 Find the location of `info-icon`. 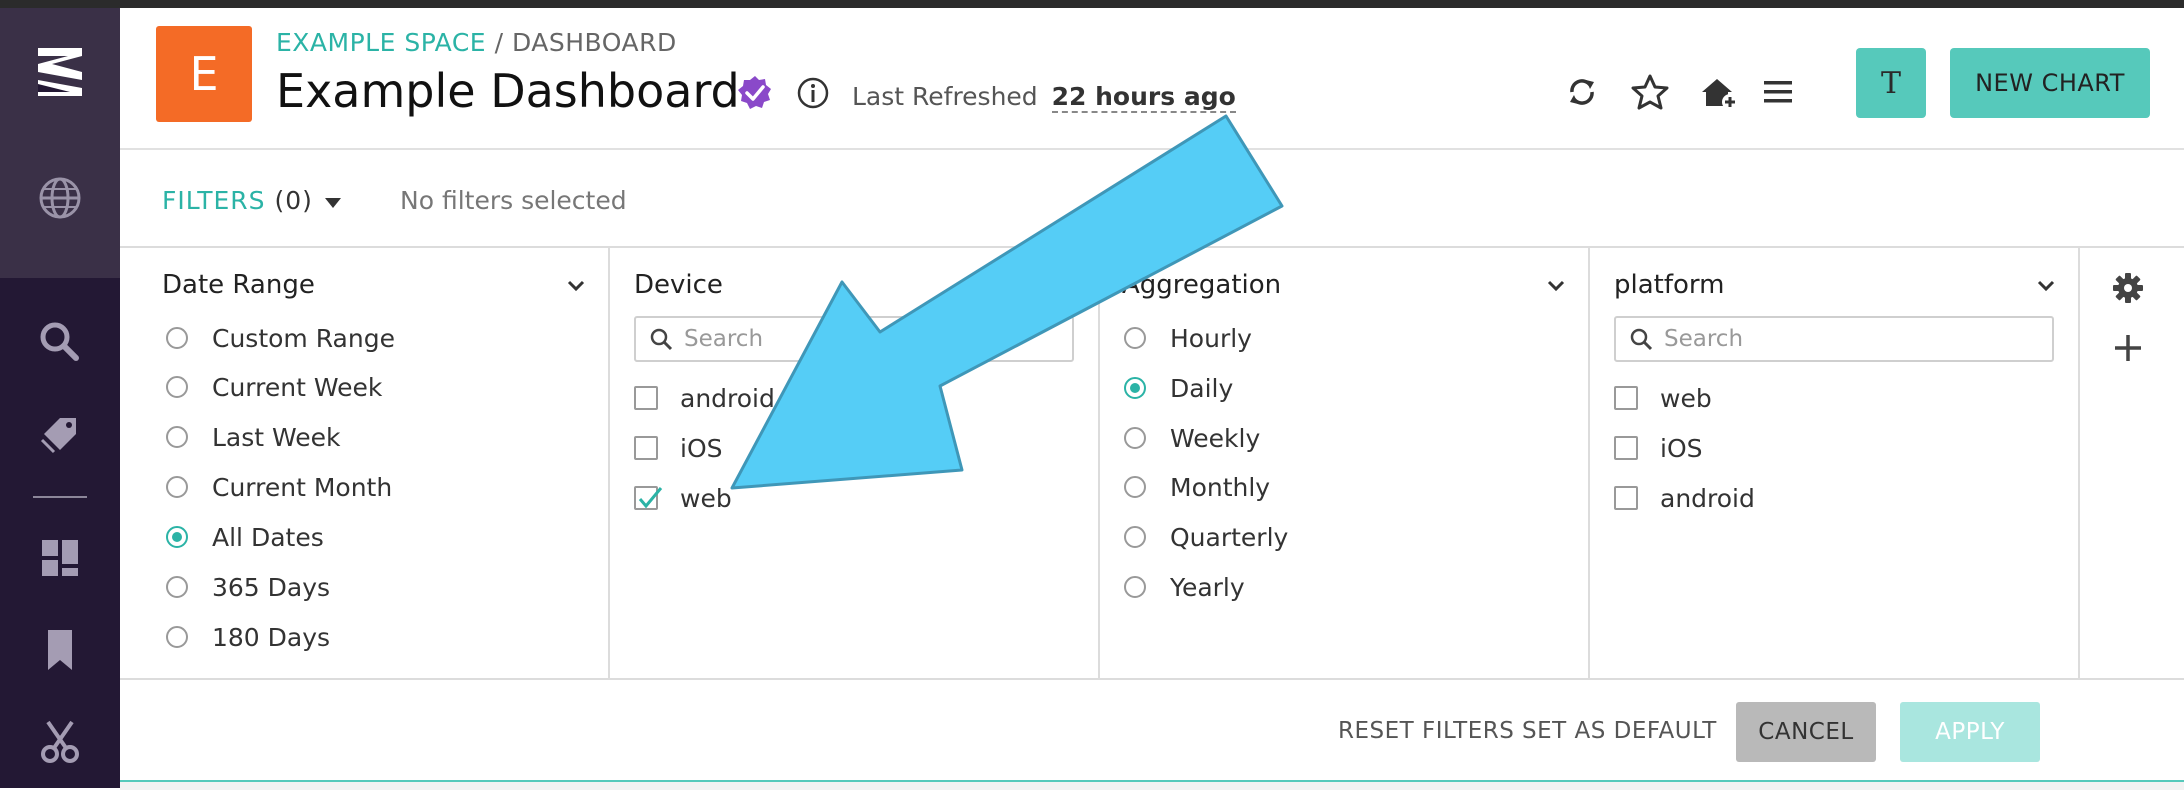

info-icon is located at coordinates (813, 93).